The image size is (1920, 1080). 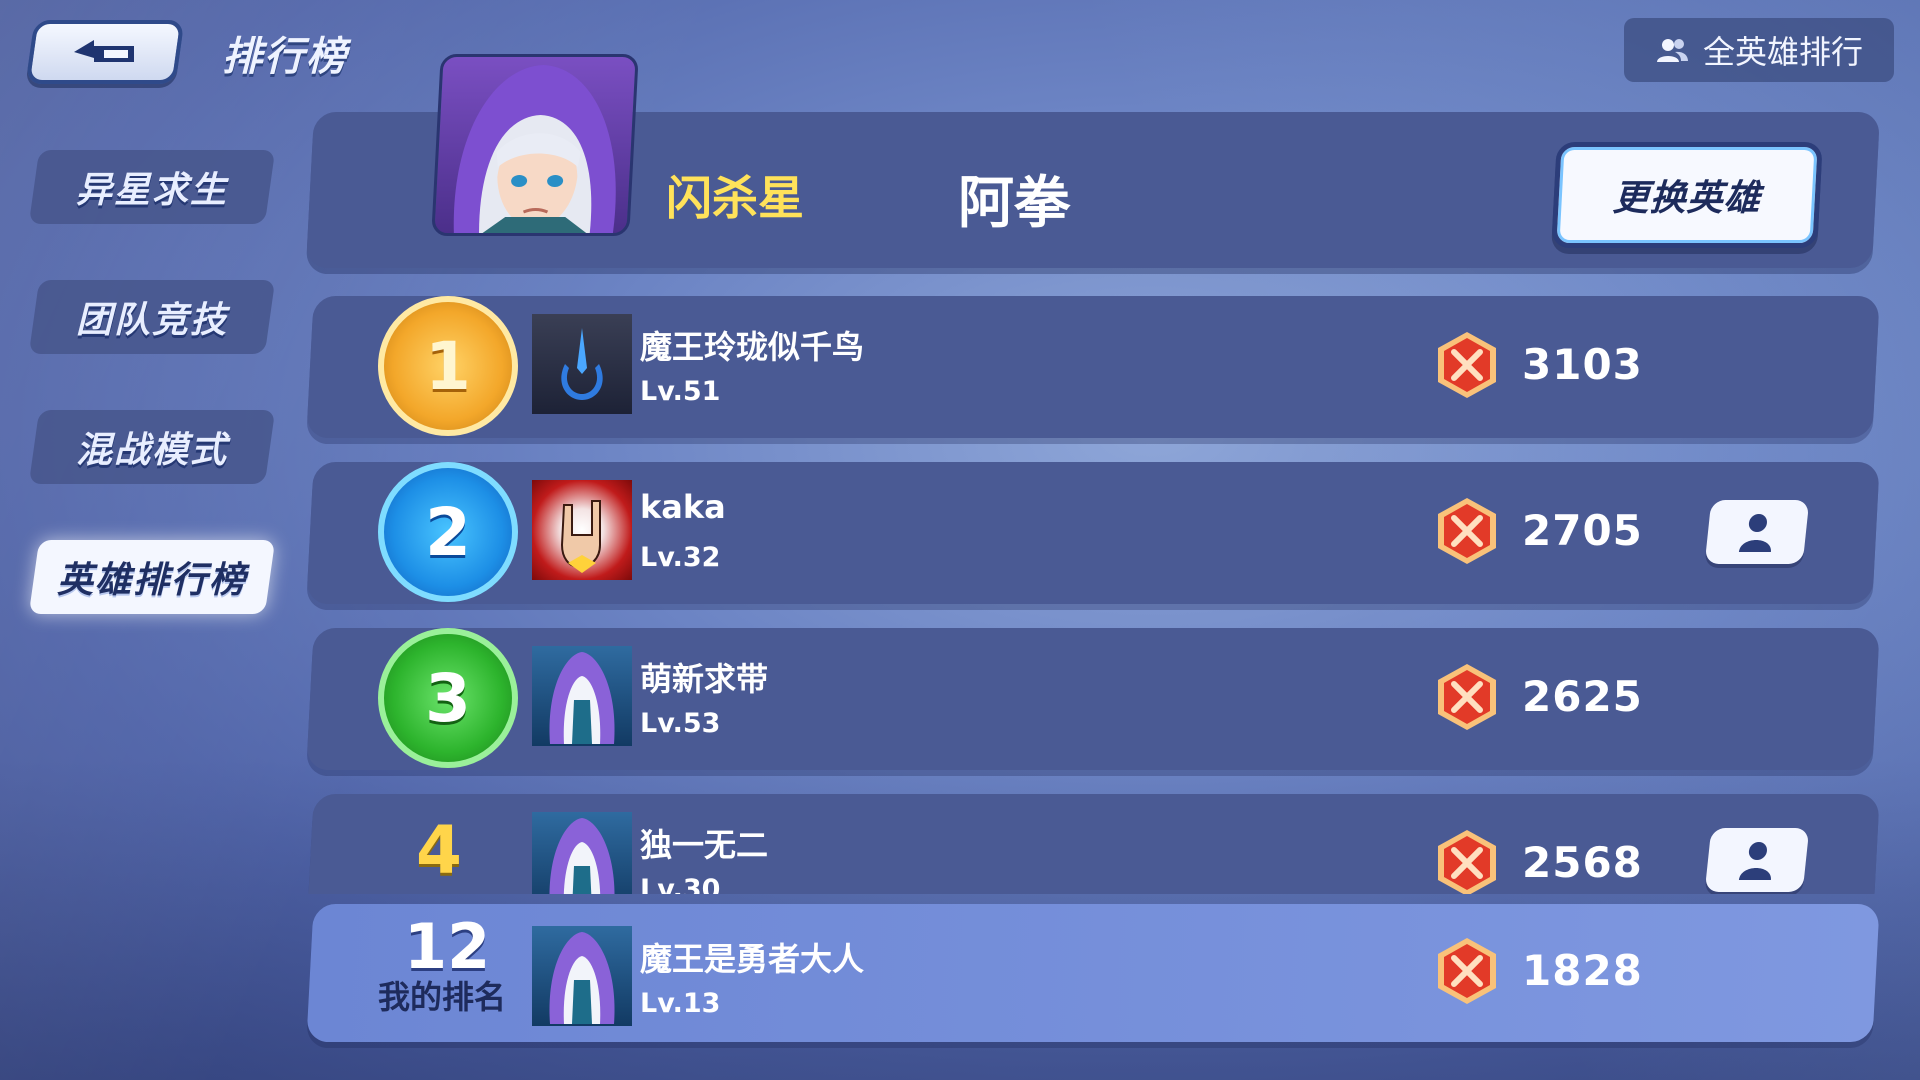 I want to click on hand-gesture-icon, so click(x=580, y=536).